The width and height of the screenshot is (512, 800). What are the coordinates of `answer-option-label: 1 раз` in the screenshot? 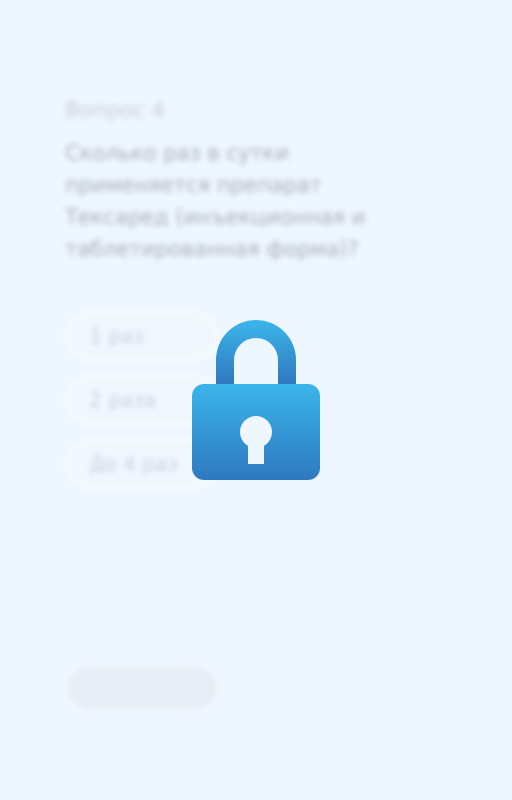 It's located at (116, 336).